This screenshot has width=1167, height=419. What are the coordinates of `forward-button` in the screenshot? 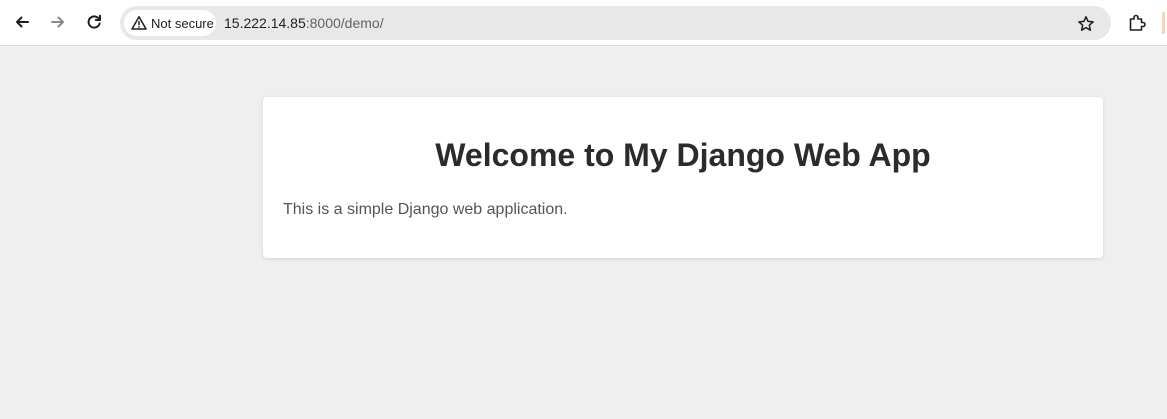 It's located at (58, 22).